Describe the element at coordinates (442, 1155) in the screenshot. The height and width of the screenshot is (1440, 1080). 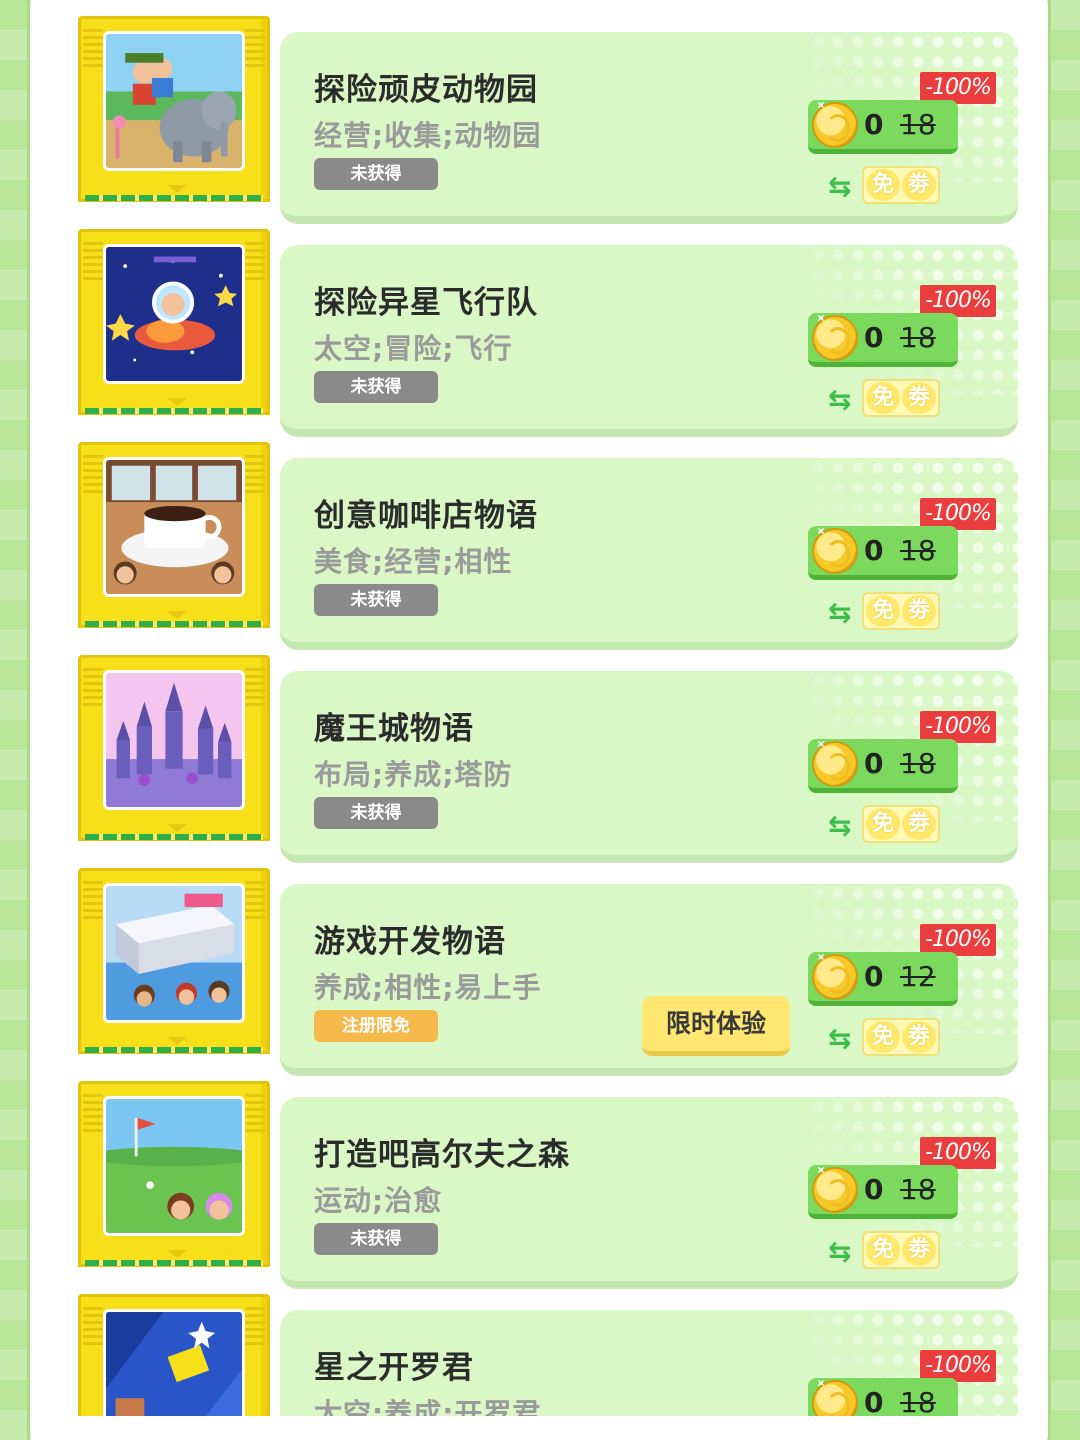
I see `game-title: 打造吧高尔夫之森` at that location.